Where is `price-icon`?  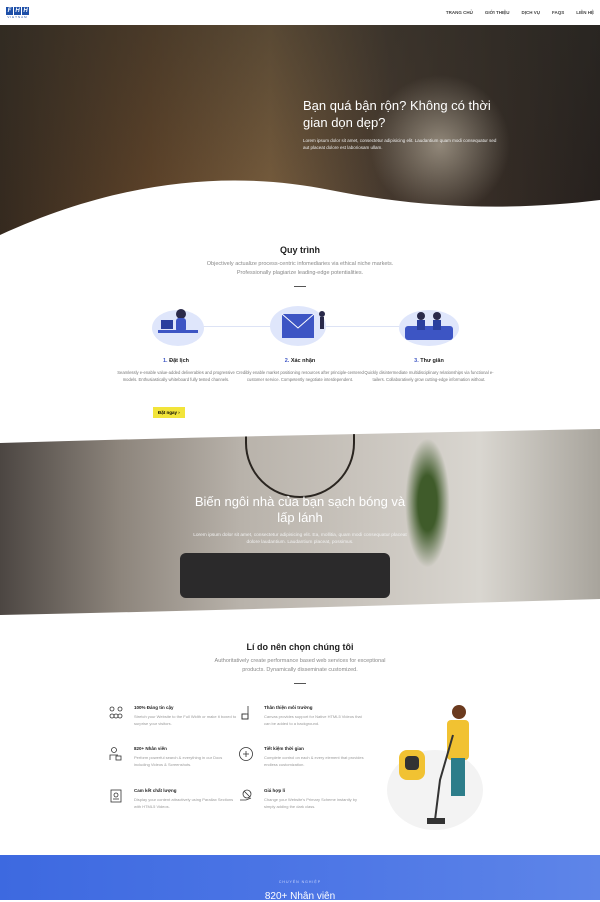 price-icon is located at coordinates (246, 795).